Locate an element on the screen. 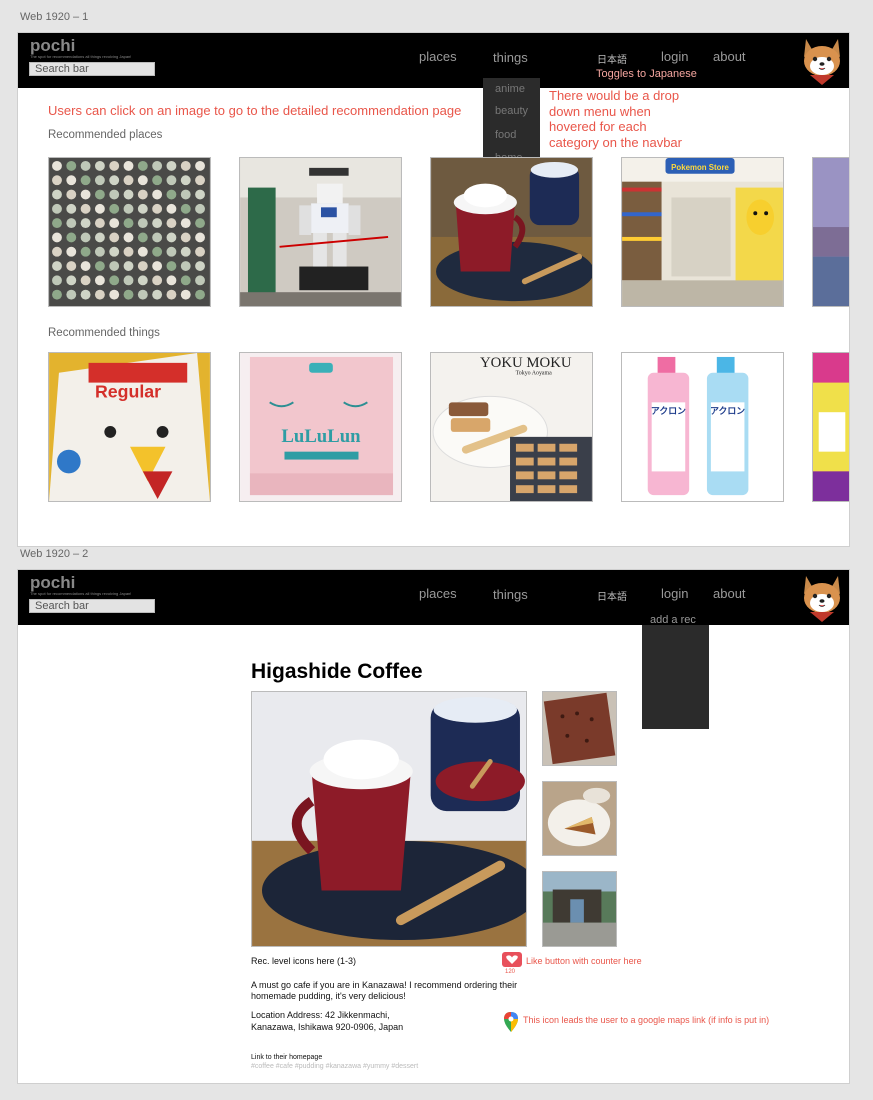  place-card-coffee is located at coordinates (511, 232).